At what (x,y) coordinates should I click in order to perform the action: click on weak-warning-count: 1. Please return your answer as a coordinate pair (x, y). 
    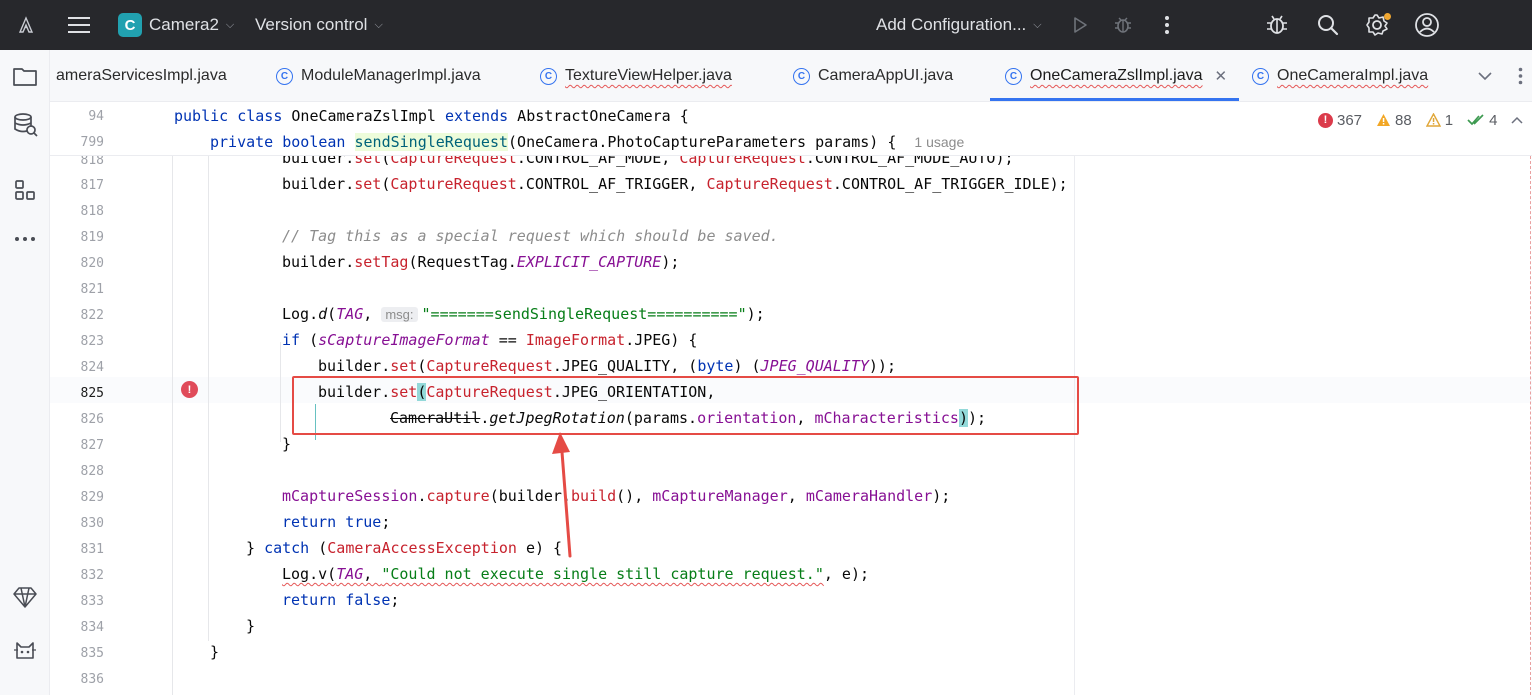
    Looking at the image, I should click on (1439, 120).